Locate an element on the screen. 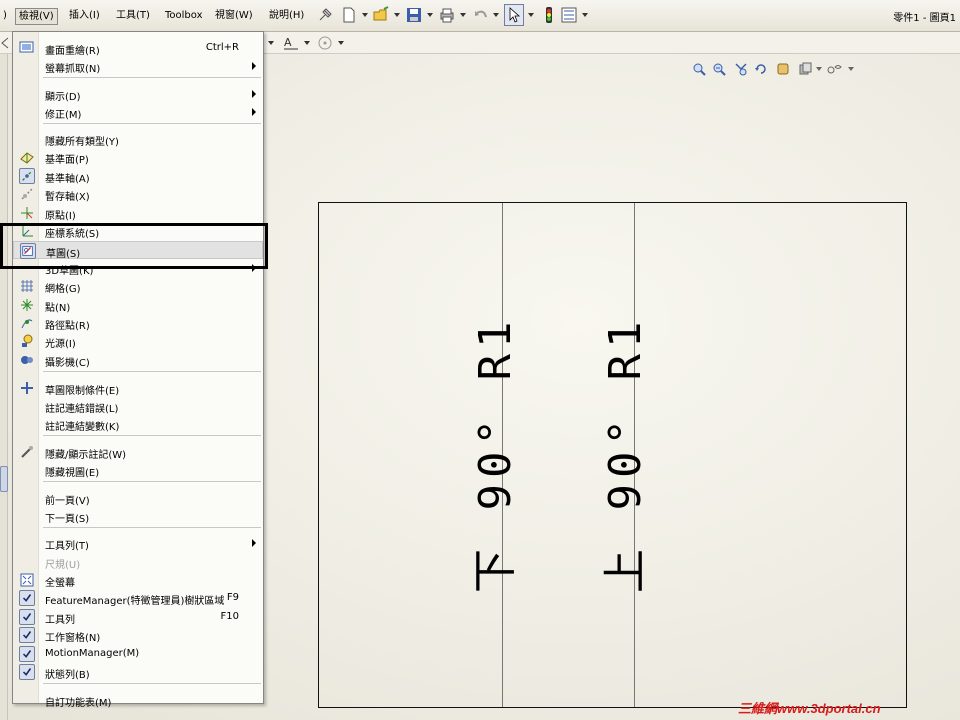 The image size is (960, 720). menu-item: FeatureManager(特徵管理員)樹狀區域 F9 is located at coordinates (138, 598).